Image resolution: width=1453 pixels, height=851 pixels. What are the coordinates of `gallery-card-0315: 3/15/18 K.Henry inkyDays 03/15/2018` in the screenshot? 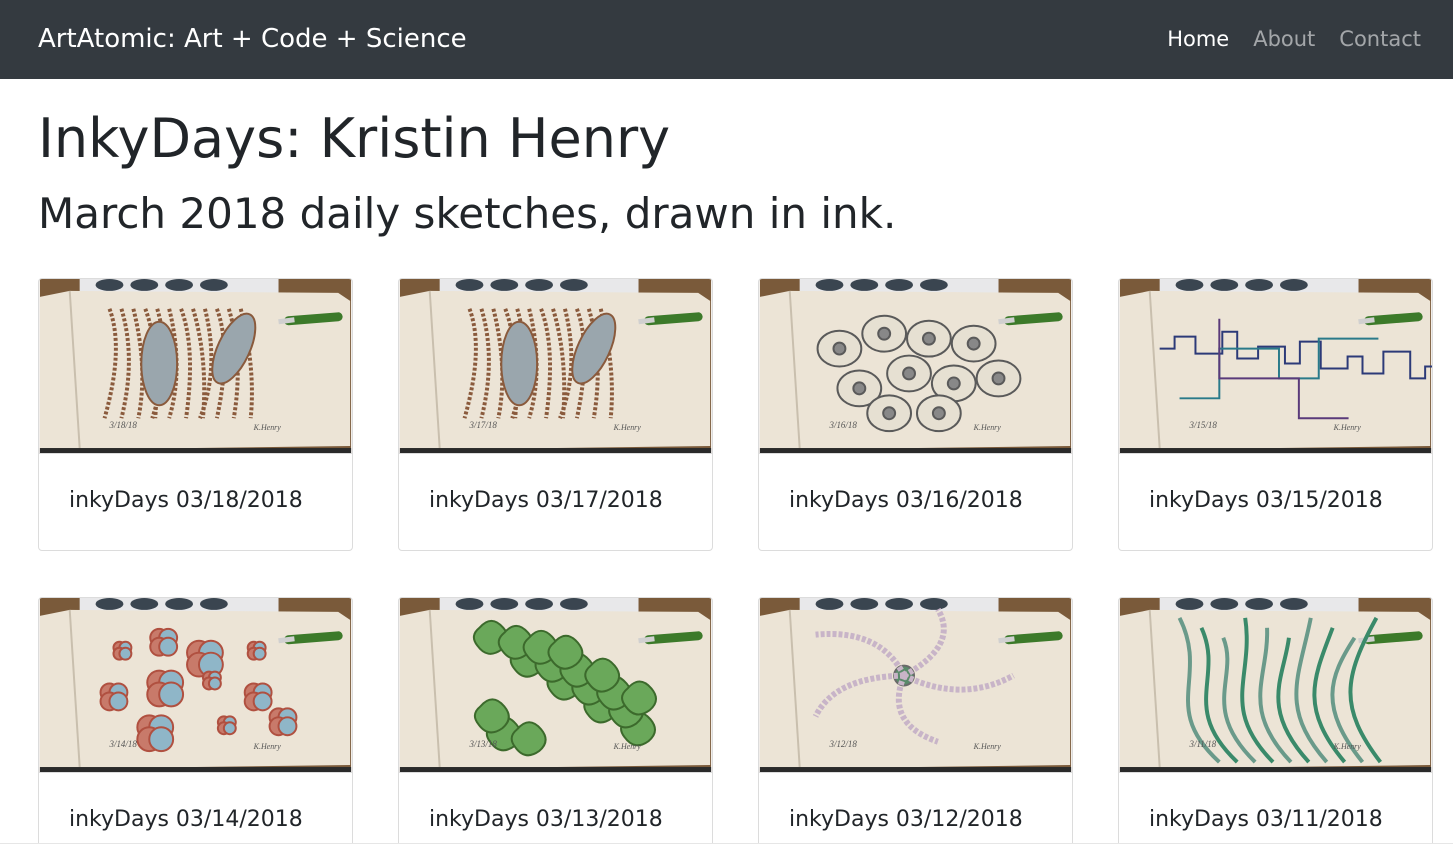 It's located at (1275, 414).